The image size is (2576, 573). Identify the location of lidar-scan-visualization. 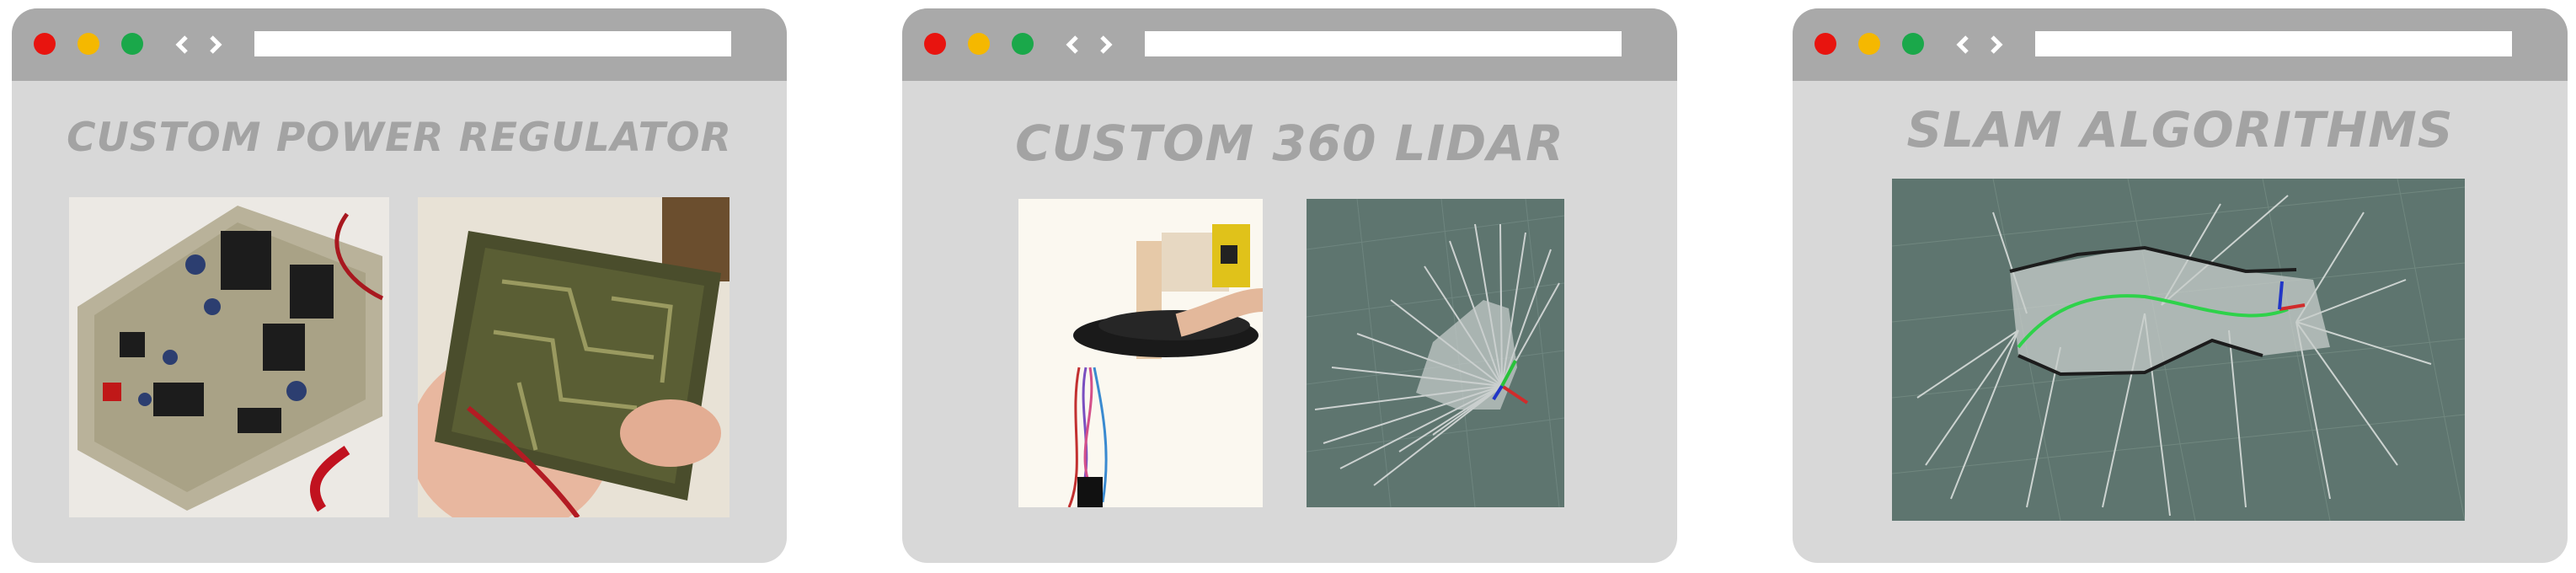
(1435, 353).